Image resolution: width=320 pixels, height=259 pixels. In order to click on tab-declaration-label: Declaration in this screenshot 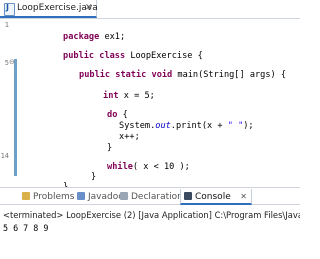, I will do `click(157, 197)`.